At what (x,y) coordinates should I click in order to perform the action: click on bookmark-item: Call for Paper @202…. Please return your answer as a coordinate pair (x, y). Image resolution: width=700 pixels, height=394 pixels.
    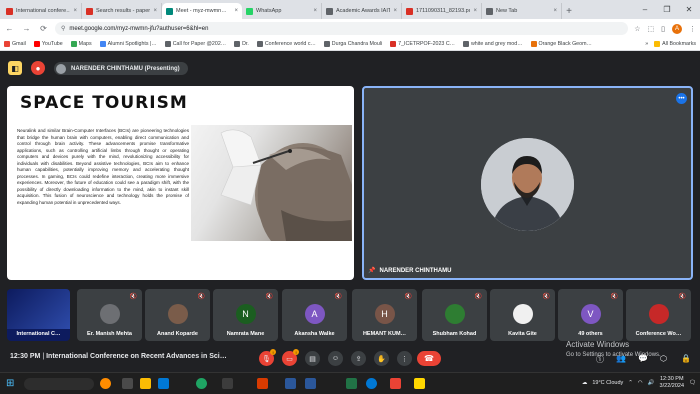
    Looking at the image, I should click on (195, 44).